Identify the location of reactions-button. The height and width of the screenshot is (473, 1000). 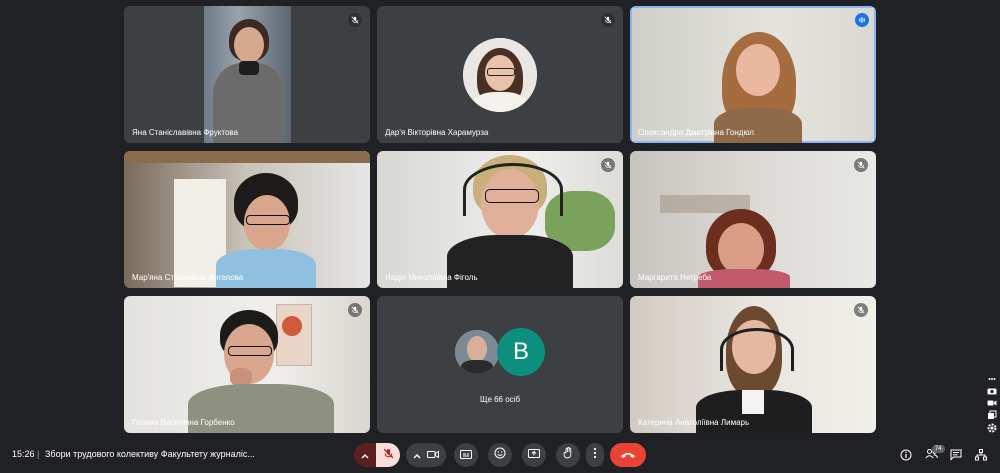
(500, 455).